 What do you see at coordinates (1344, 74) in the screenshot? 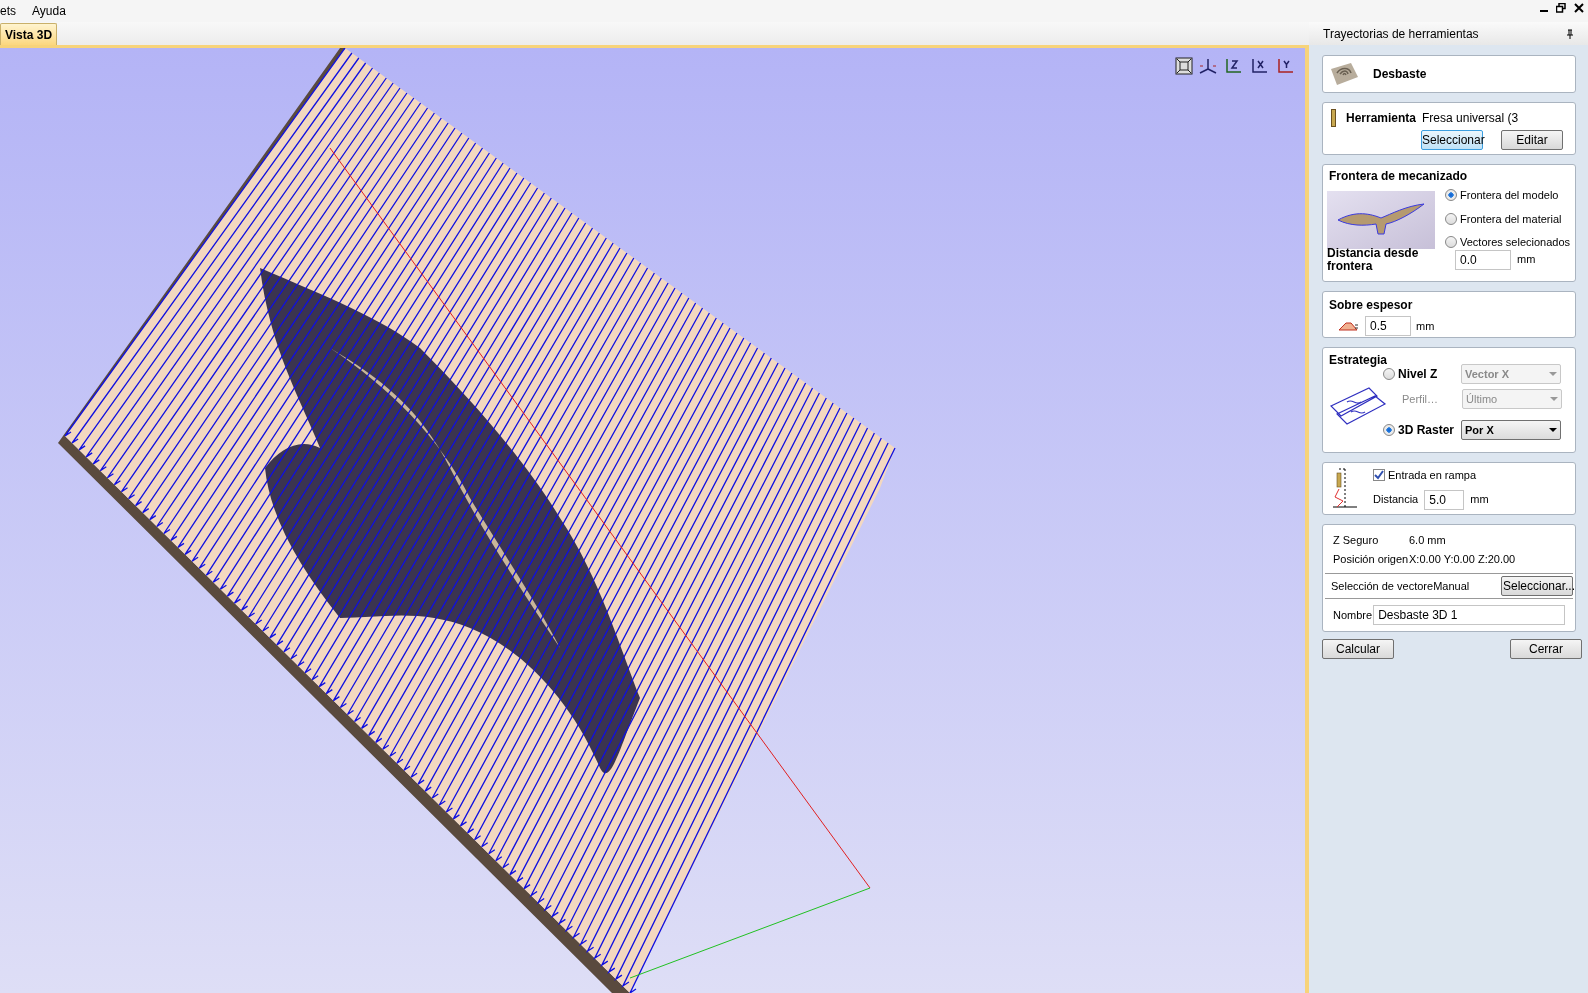
I see `relief-tile-icon` at bounding box center [1344, 74].